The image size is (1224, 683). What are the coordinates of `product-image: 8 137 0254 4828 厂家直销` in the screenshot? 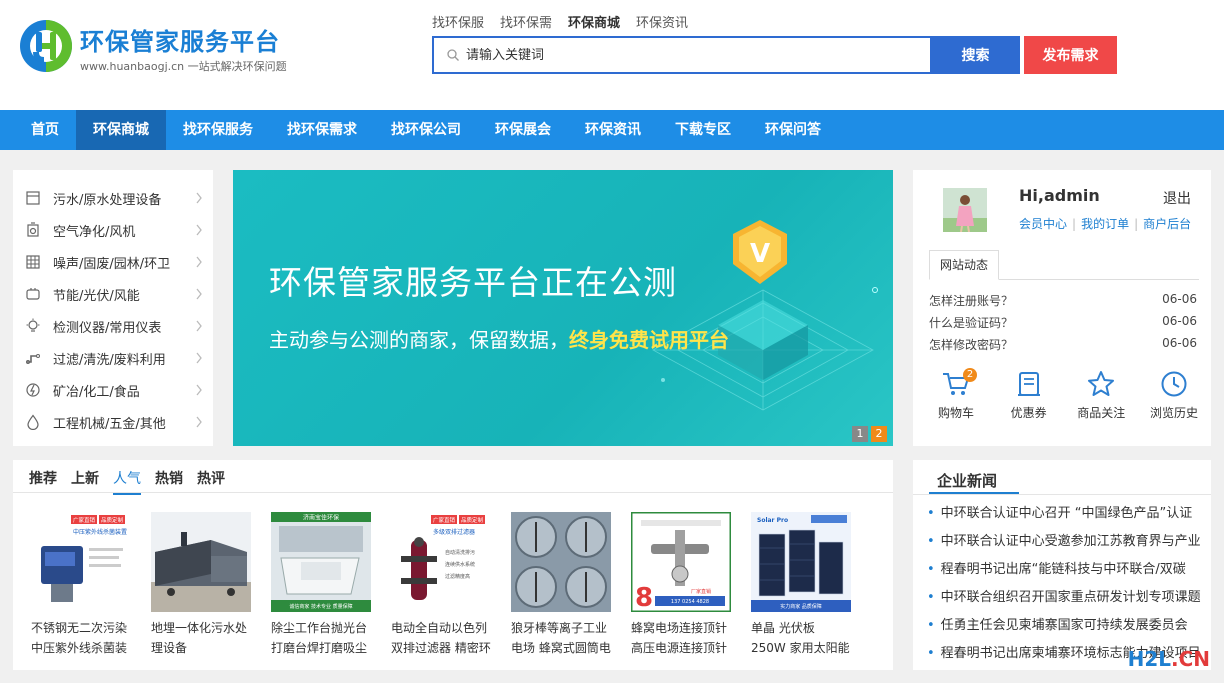 It's located at (681, 562).